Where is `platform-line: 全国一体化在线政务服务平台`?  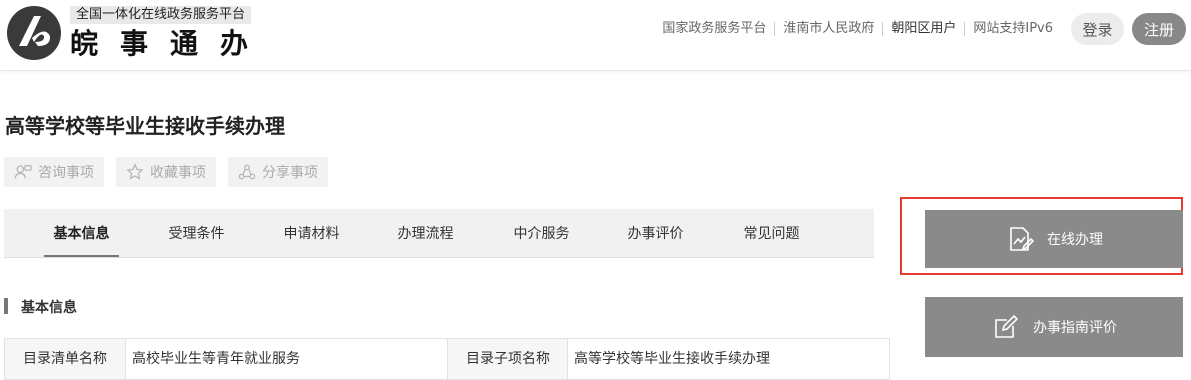 platform-line: 全国一体化在线政务服务平台 is located at coordinates (161, 15).